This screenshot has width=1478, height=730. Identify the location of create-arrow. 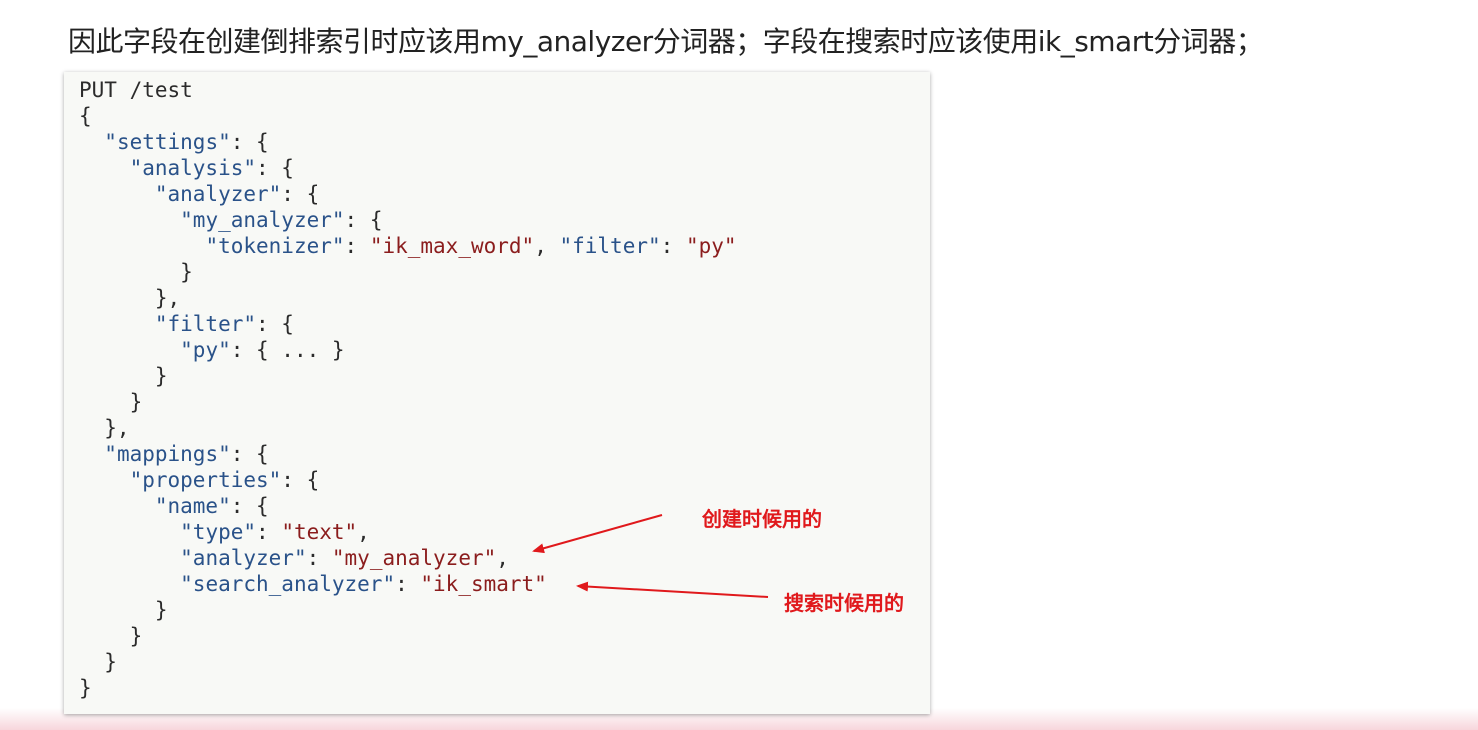
(597, 534).